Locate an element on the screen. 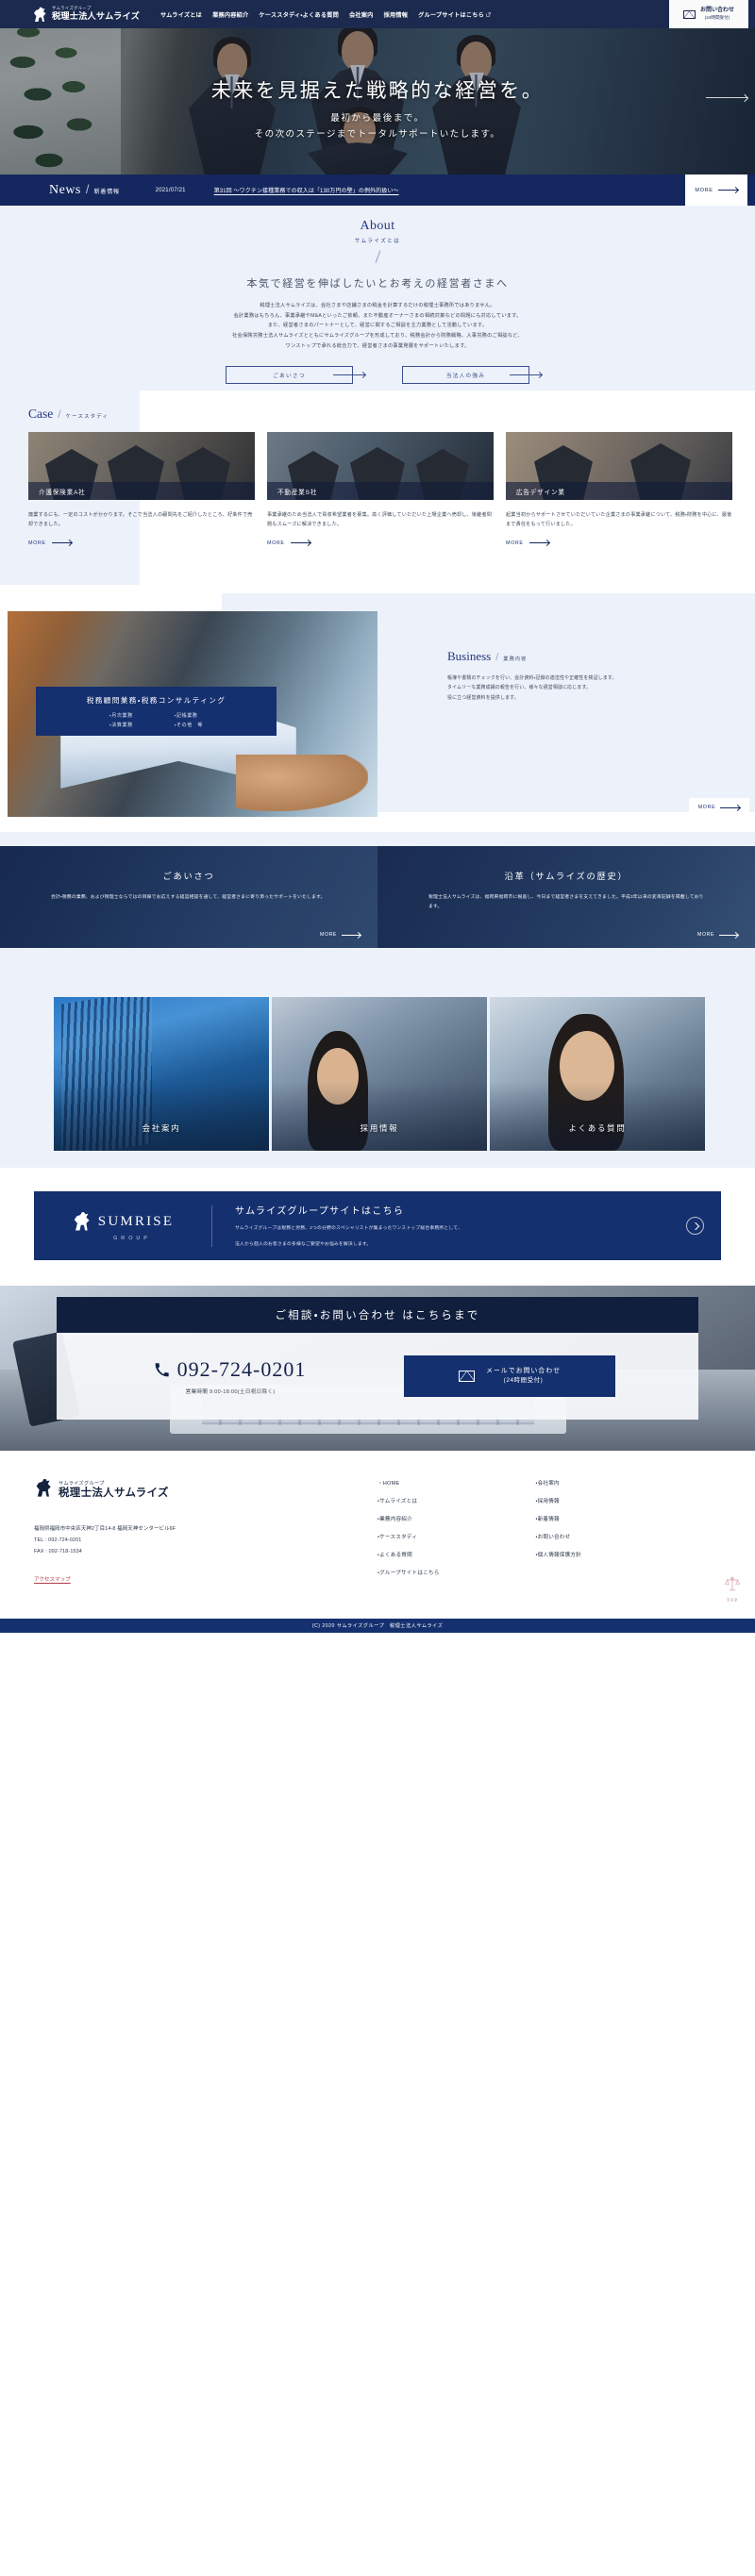 This screenshot has height=2576, width=755. divider is located at coordinates (212, 1226).